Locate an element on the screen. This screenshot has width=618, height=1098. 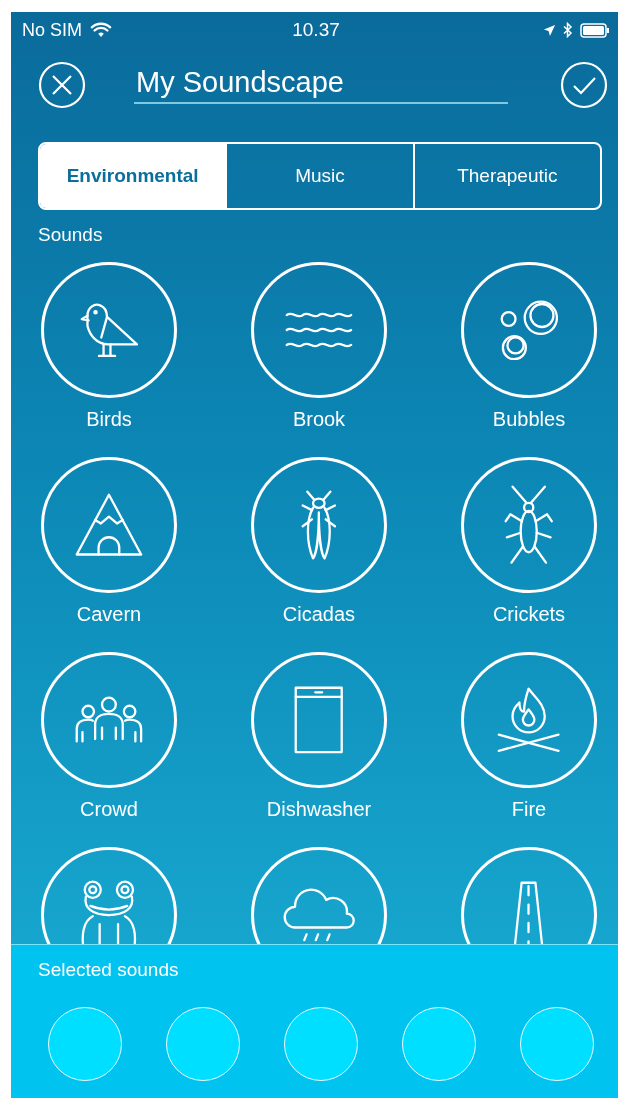
sound-label: Crickets is located at coordinates (529, 614).